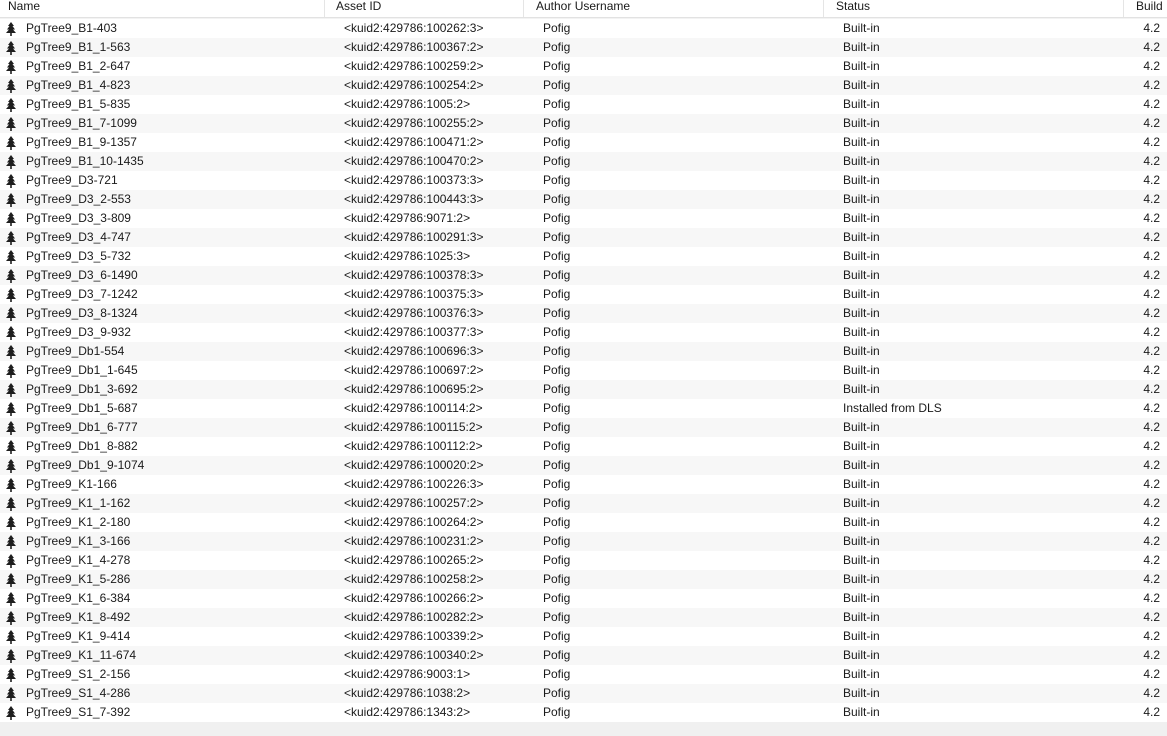  Describe the element at coordinates (163, 8) in the screenshot. I see `column-header-name: Name` at that location.